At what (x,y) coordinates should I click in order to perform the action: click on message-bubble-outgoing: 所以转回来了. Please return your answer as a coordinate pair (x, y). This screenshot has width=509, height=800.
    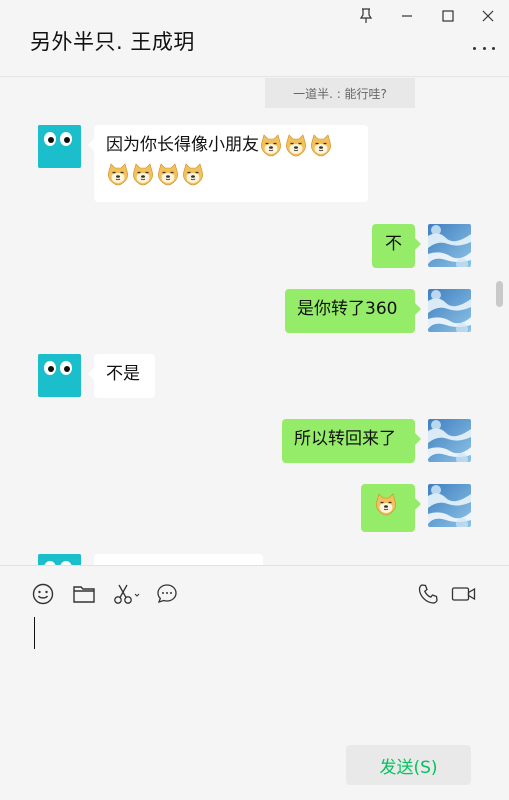
    Looking at the image, I should click on (351, 441).